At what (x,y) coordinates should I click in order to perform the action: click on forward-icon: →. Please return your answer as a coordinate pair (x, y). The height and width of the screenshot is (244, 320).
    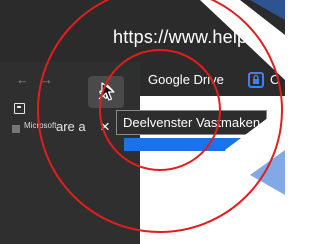
    Looking at the image, I should click on (46, 79).